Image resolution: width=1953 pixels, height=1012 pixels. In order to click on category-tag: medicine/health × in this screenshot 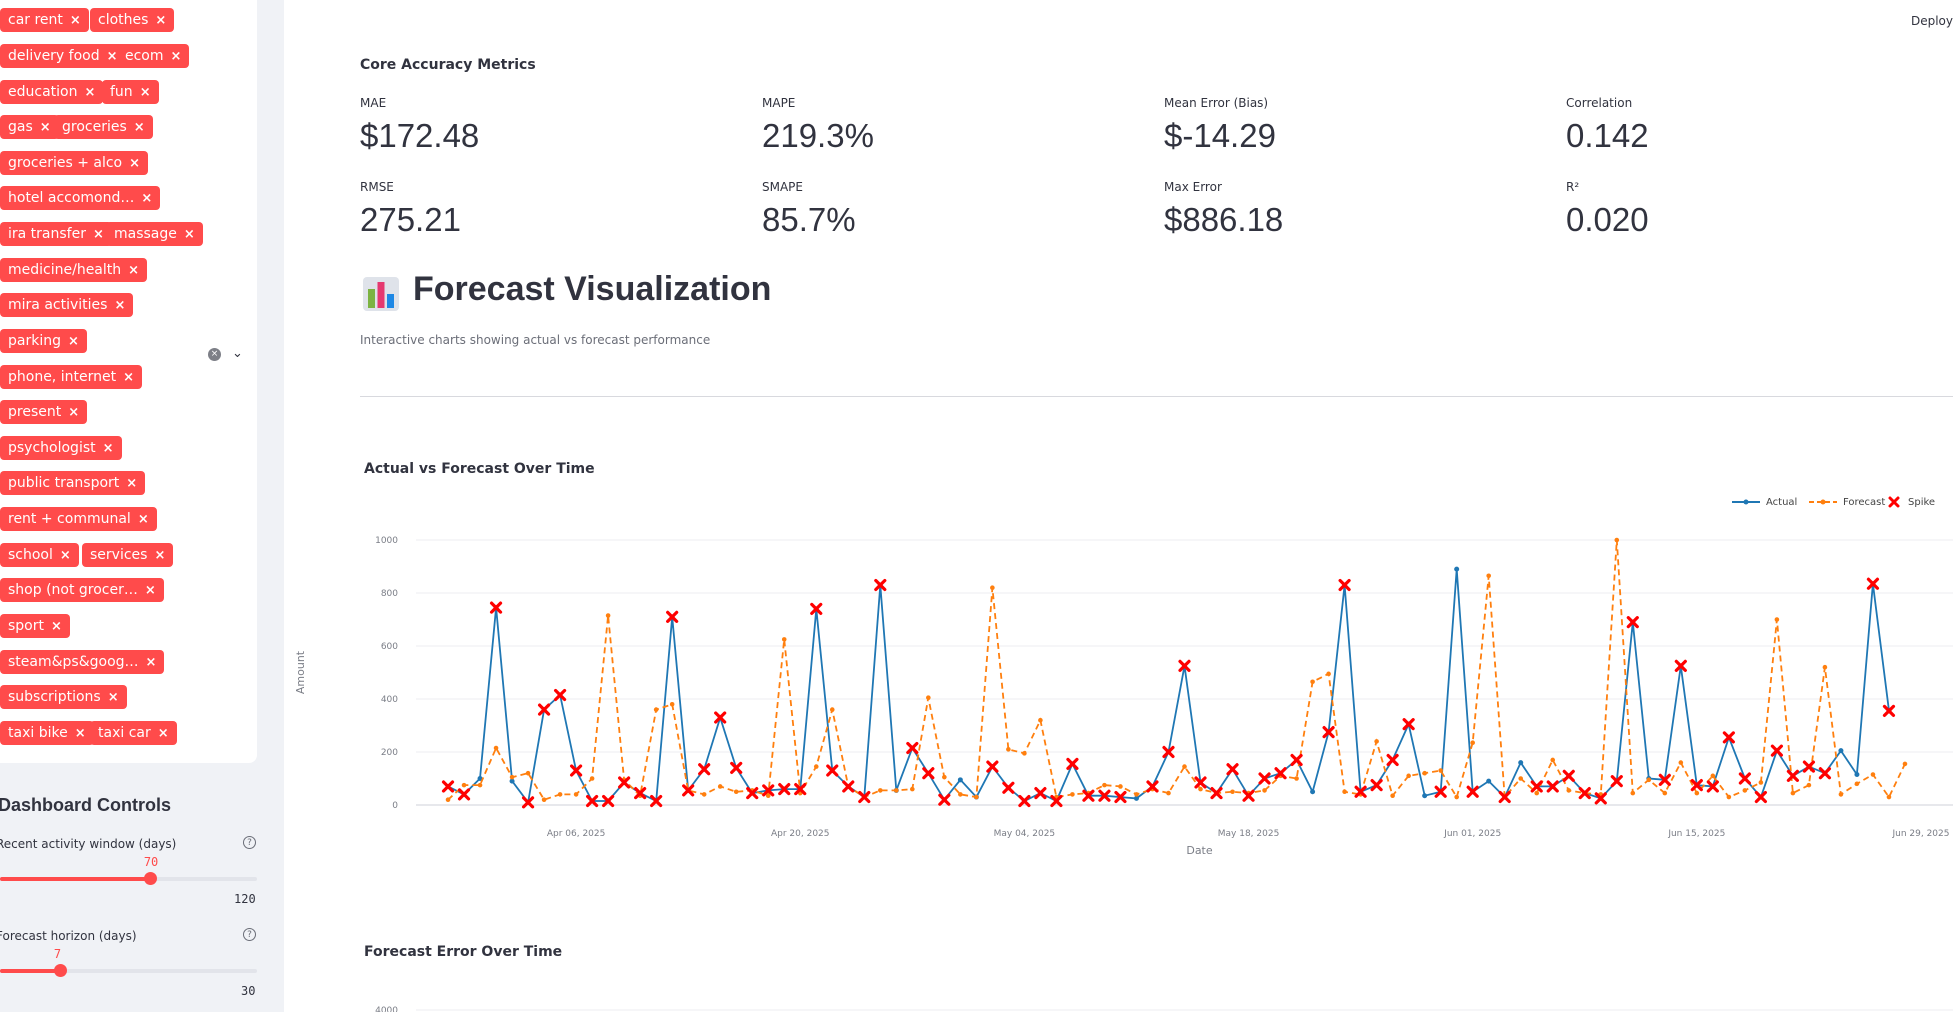, I will do `click(74, 270)`.